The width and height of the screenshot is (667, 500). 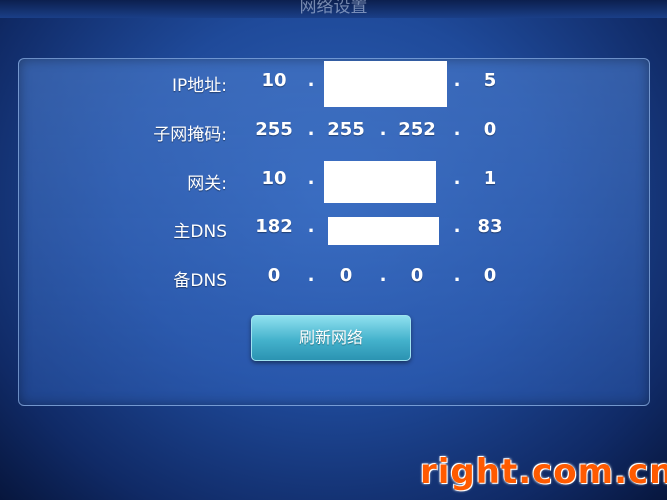 I want to click on redacted-dns-octets, so click(x=383, y=231).